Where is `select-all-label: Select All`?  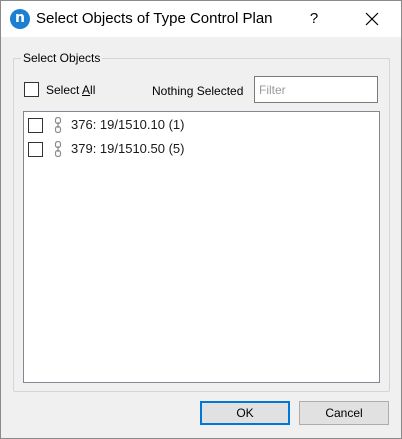
select-all-label: Select All is located at coordinates (70, 90).